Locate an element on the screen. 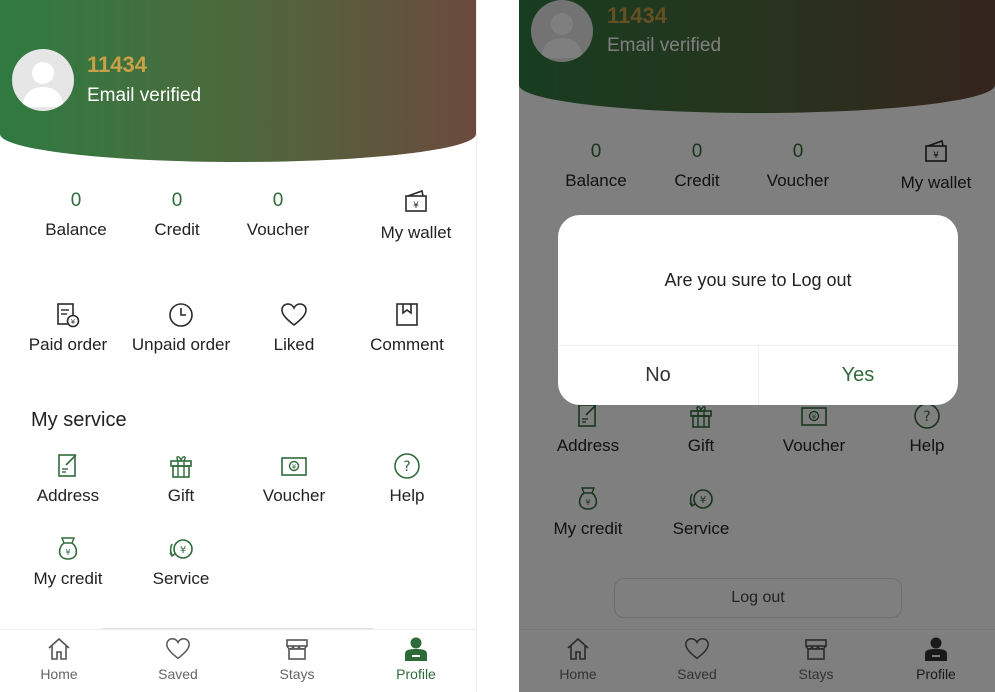 The height and width of the screenshot is (692, 995). wallet-icon: ¥ is located at coordinates (416, 204).